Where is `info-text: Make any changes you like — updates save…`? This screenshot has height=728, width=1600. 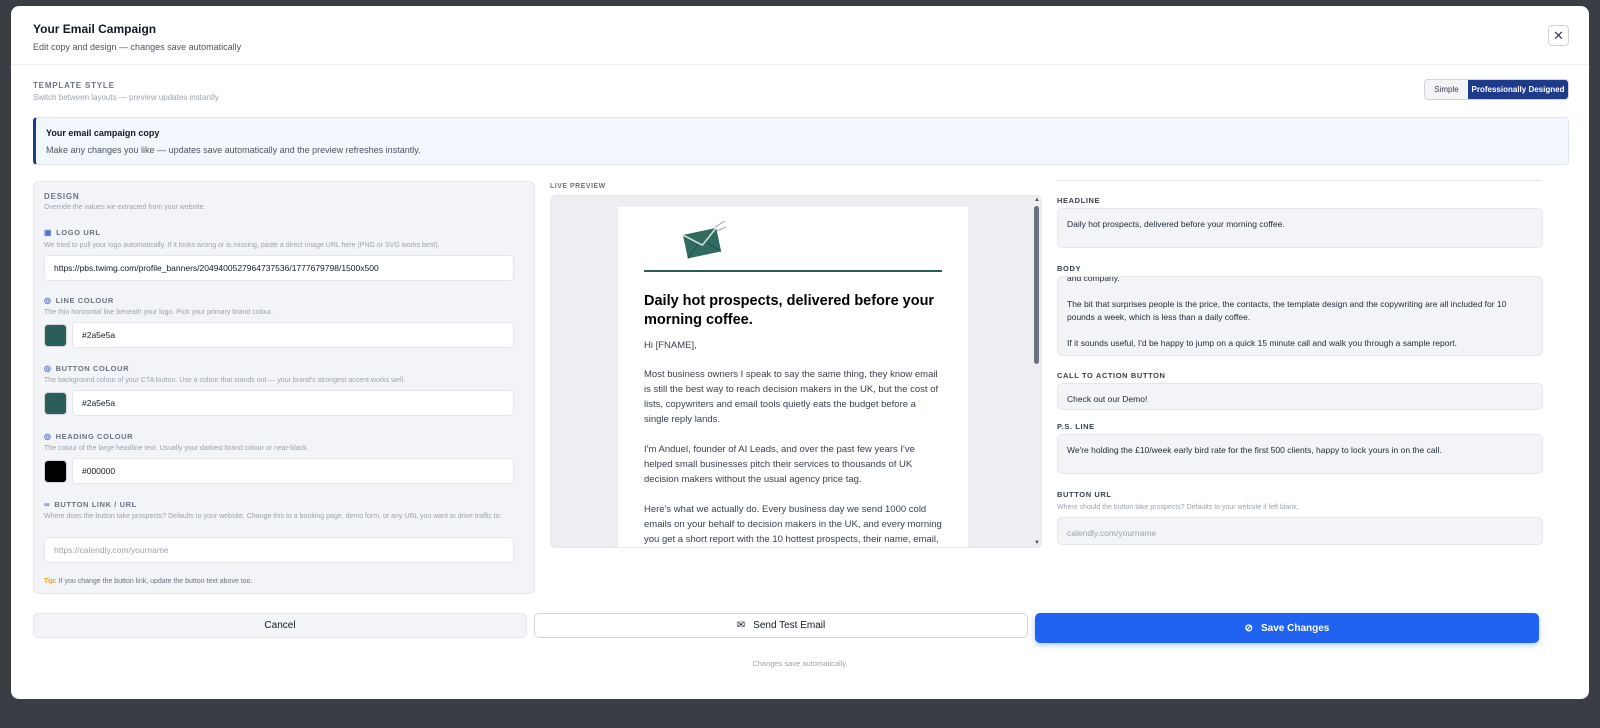 info-text: Make any changes you like — updates save… is located at coordinates (233, 150).